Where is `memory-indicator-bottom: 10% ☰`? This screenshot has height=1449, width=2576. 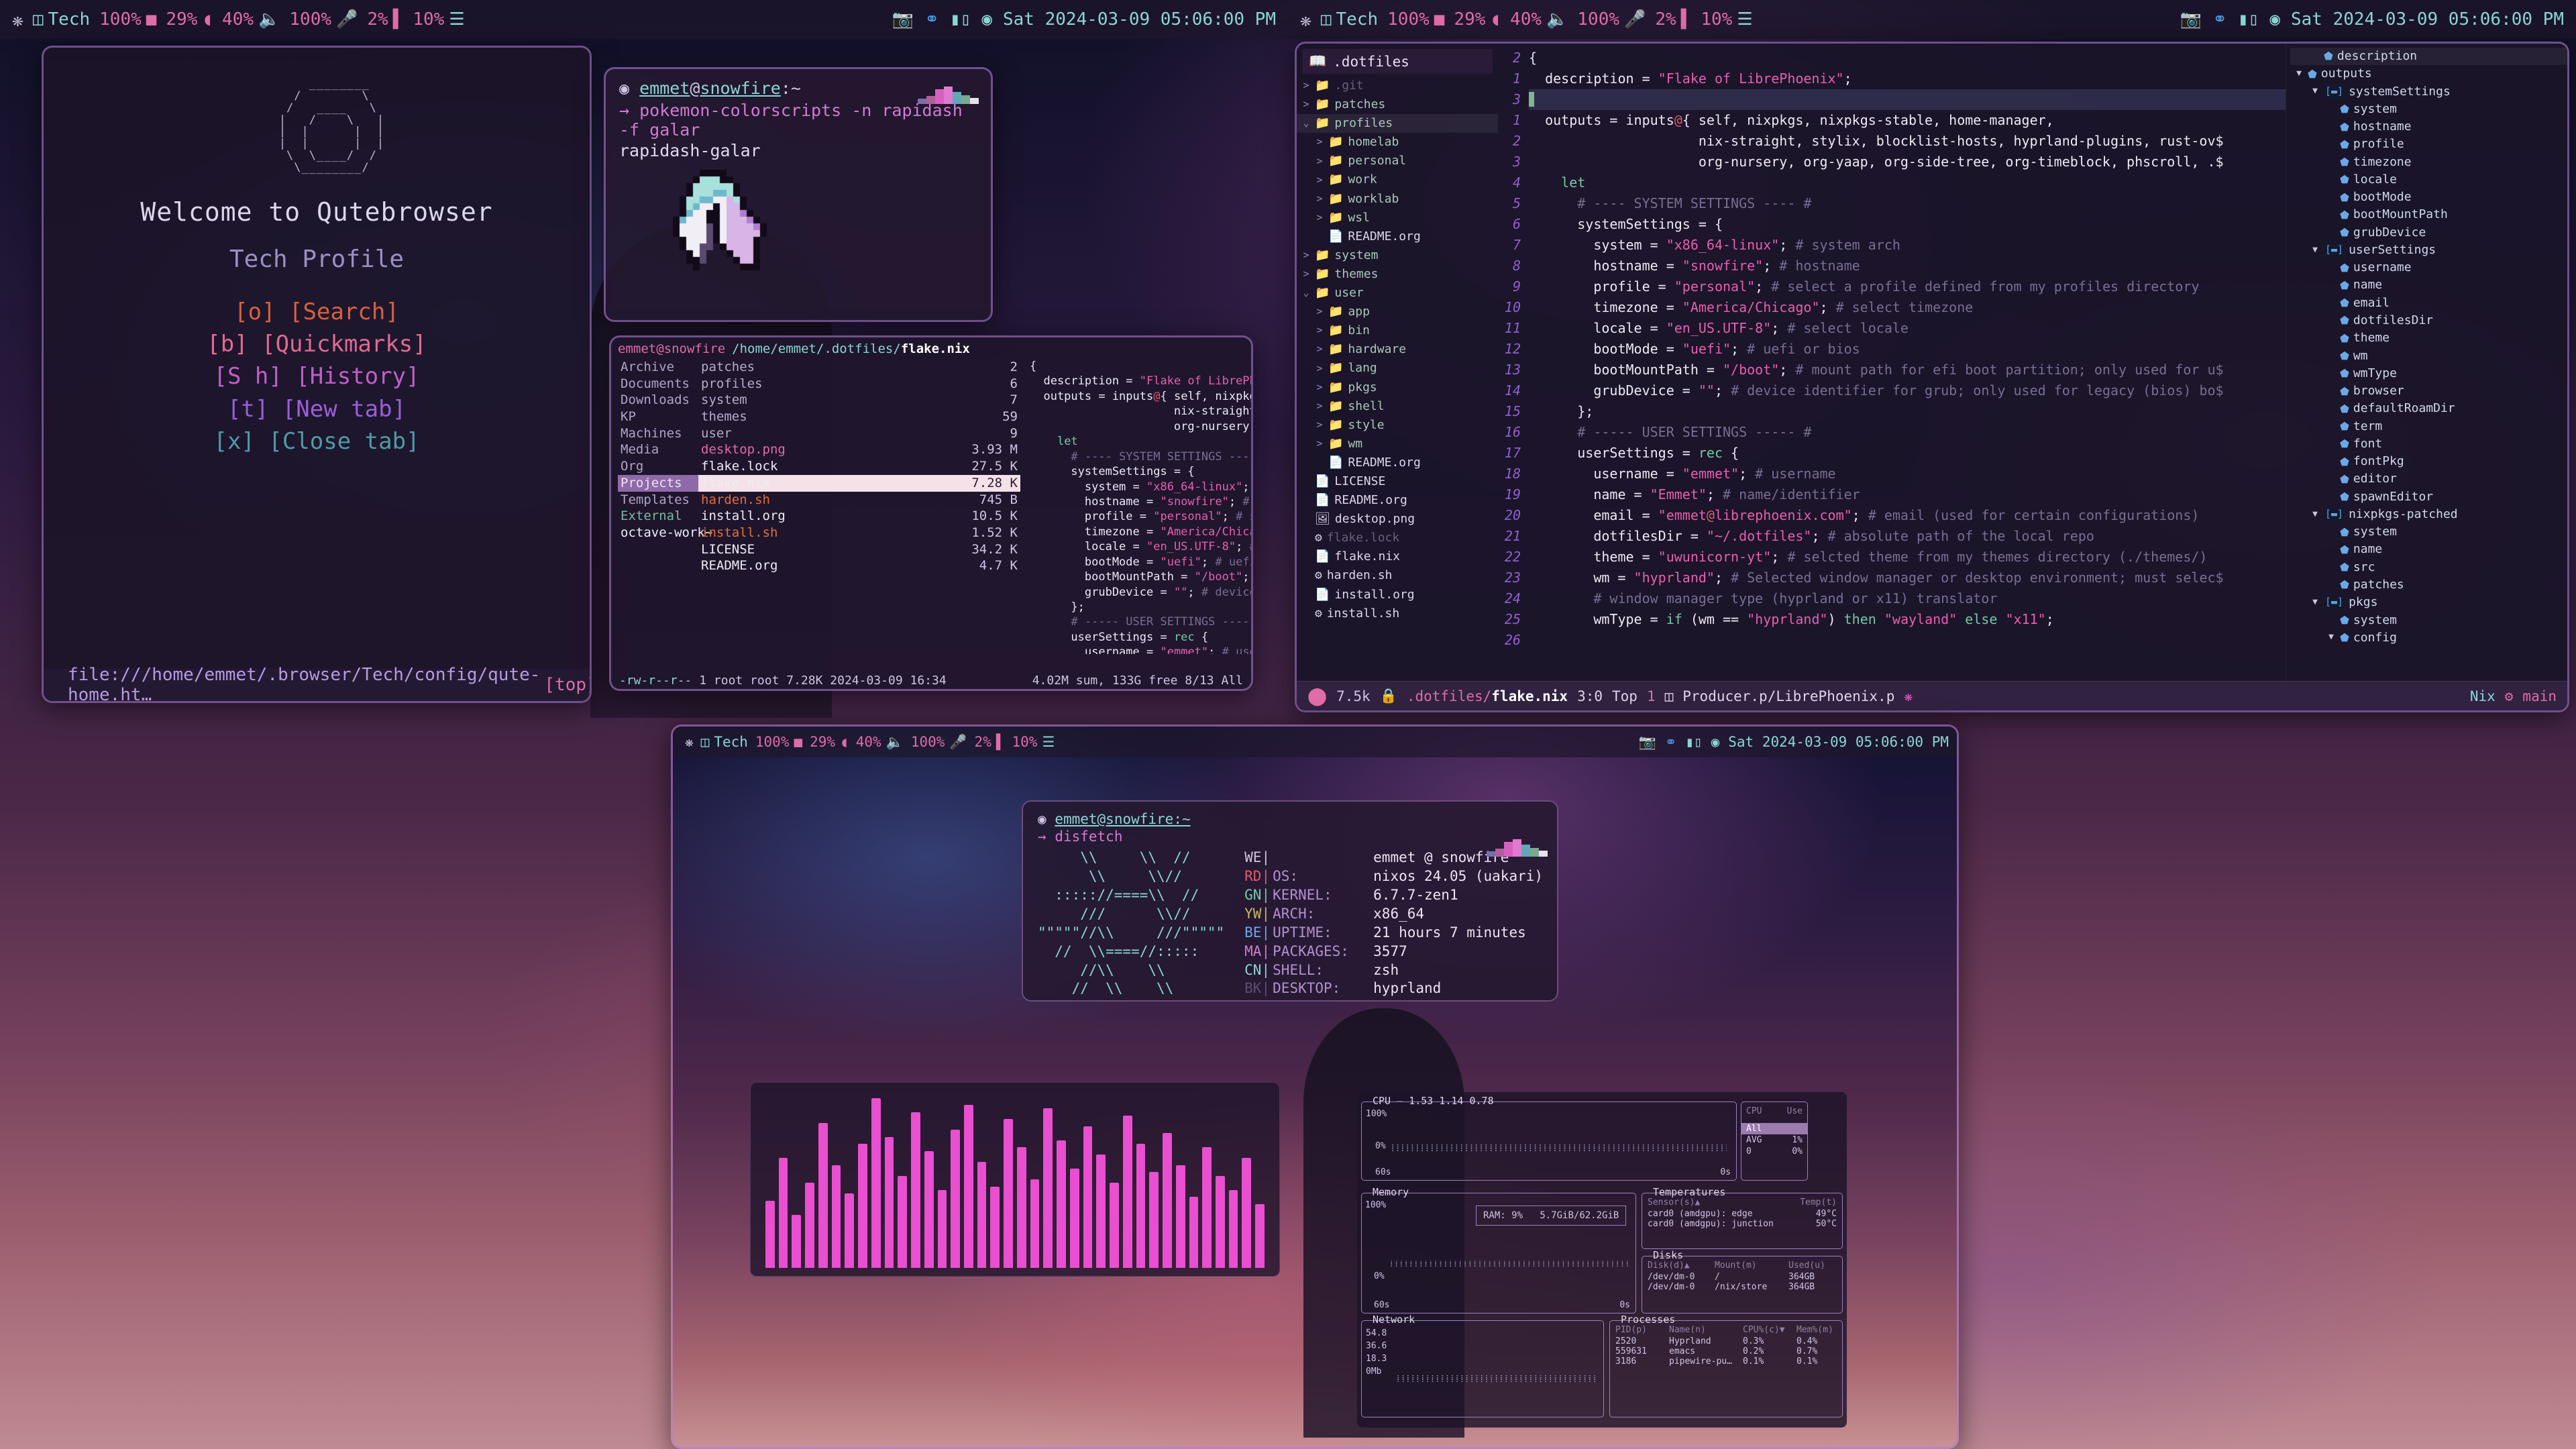 memory-indicator-bottom: 10% ☰ is located at coordinates (1033, 742).